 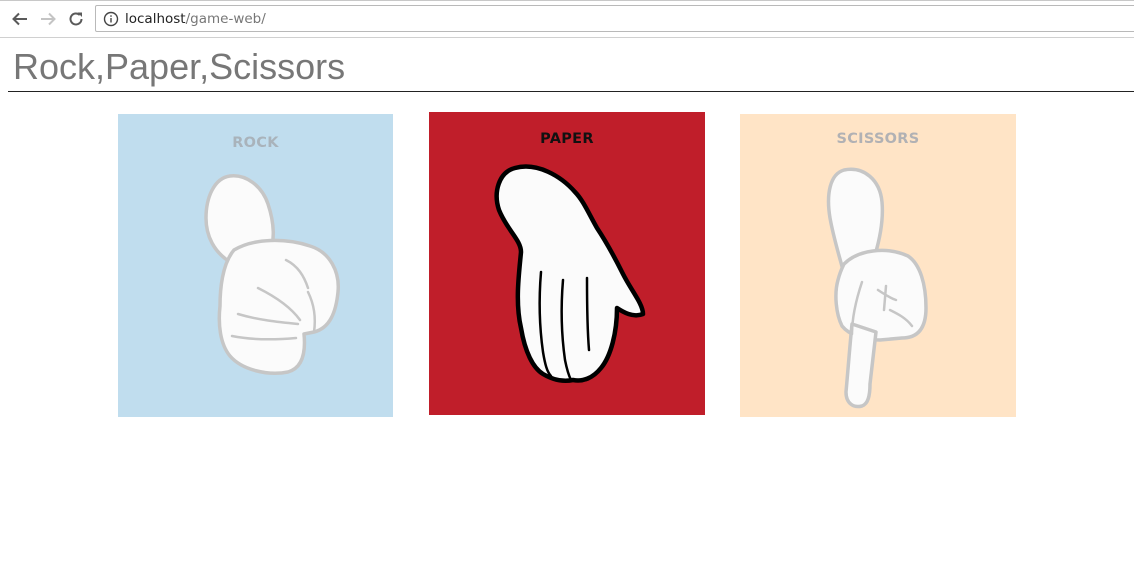 I want to click on choice-card-rock: ROCK, so click(x=255, y=265).